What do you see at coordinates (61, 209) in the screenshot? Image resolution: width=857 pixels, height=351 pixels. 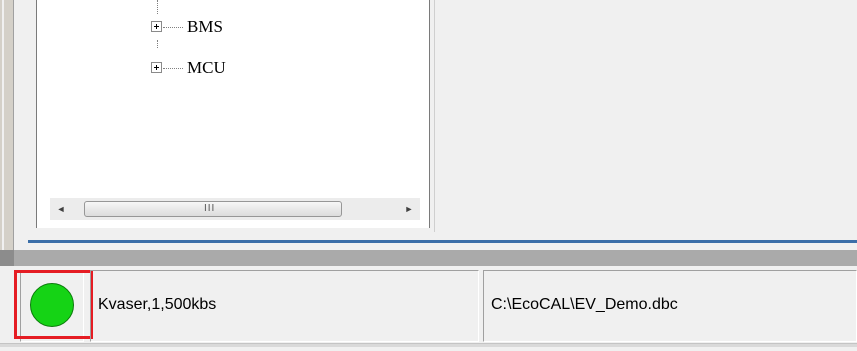 I see `scroll-left-arrow-icon: ◄` at bounding box center [61, 209].